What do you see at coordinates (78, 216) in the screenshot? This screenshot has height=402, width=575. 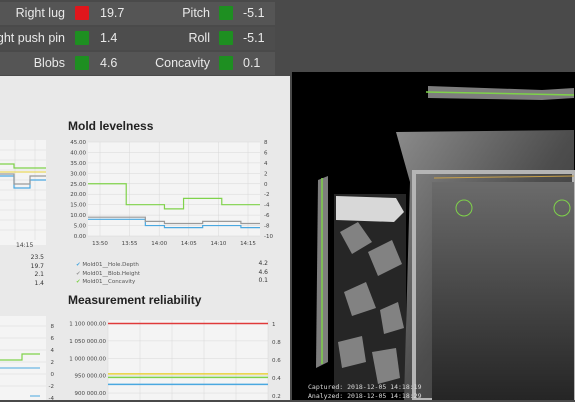 I see `y-tick-label: 10.00` at bounding box center [78, 216].